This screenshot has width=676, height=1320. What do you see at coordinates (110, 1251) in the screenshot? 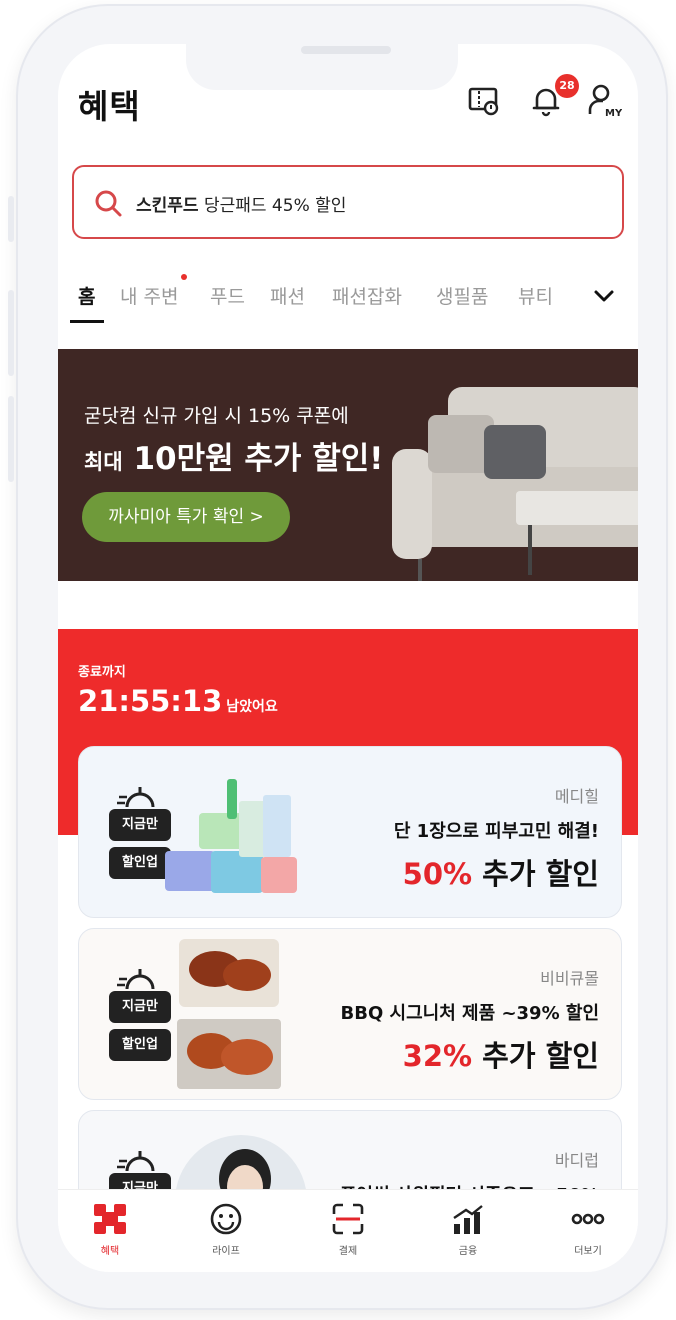
I see `nav-label: 혜택` at bounding box center [110, 1251].